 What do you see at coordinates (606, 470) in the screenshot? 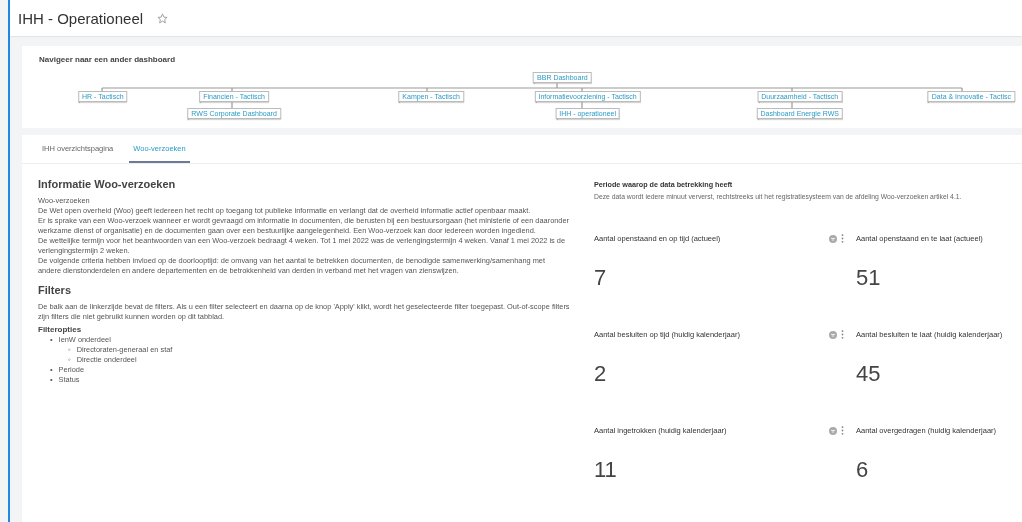
I see `kpi-value: 11` at bounding box center [606, 470].